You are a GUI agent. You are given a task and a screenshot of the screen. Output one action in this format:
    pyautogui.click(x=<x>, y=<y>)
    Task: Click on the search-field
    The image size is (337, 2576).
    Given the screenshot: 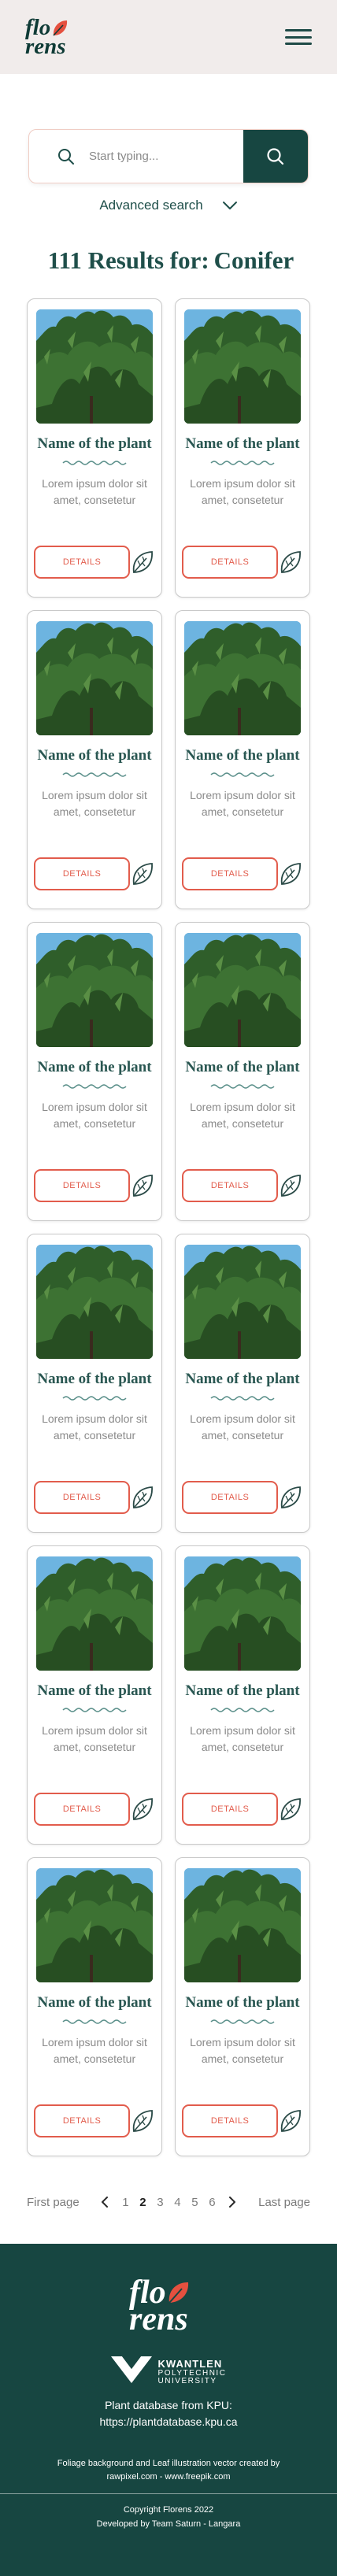 What is the action you would take?
    pyautogui.click(x=136, y=156)
    